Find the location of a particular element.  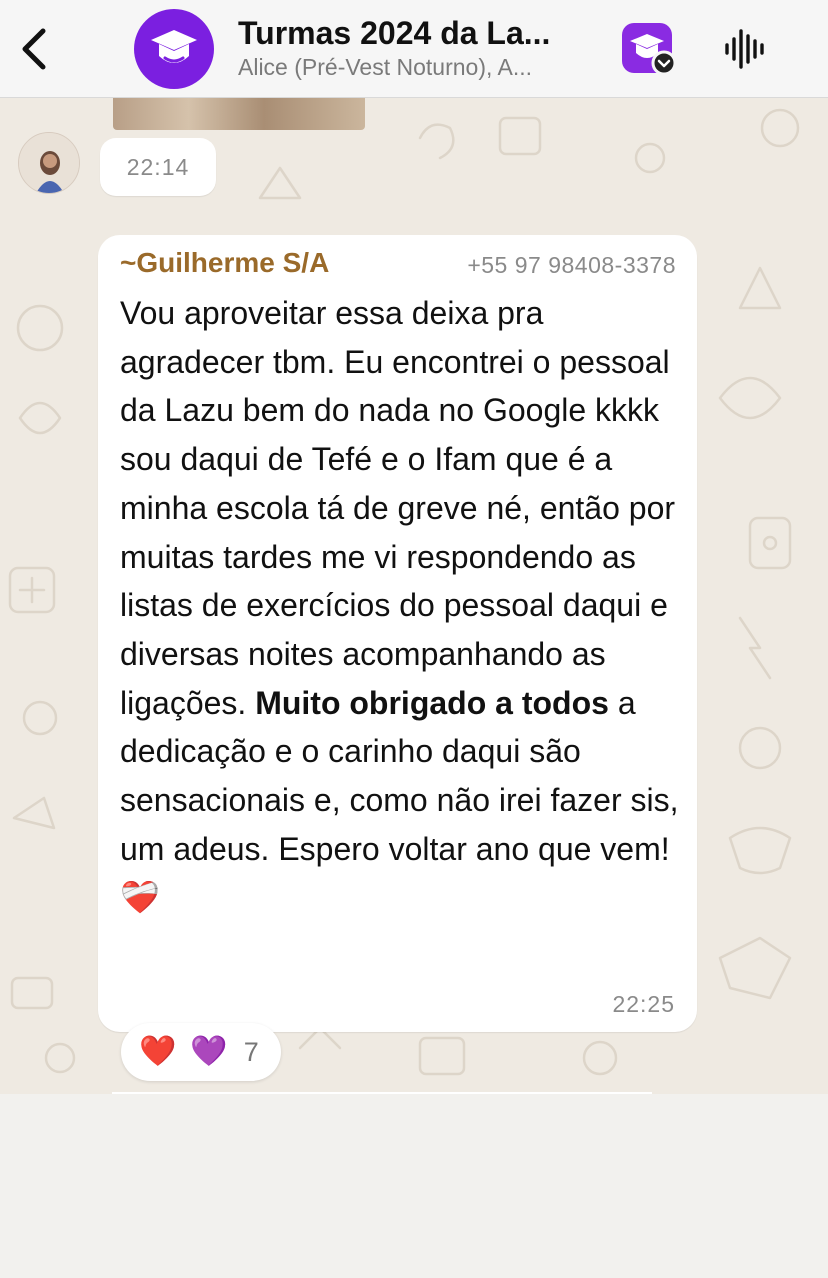

reactions-pill: ❤️ 💜 7 is located at coordinates (201, 1052).